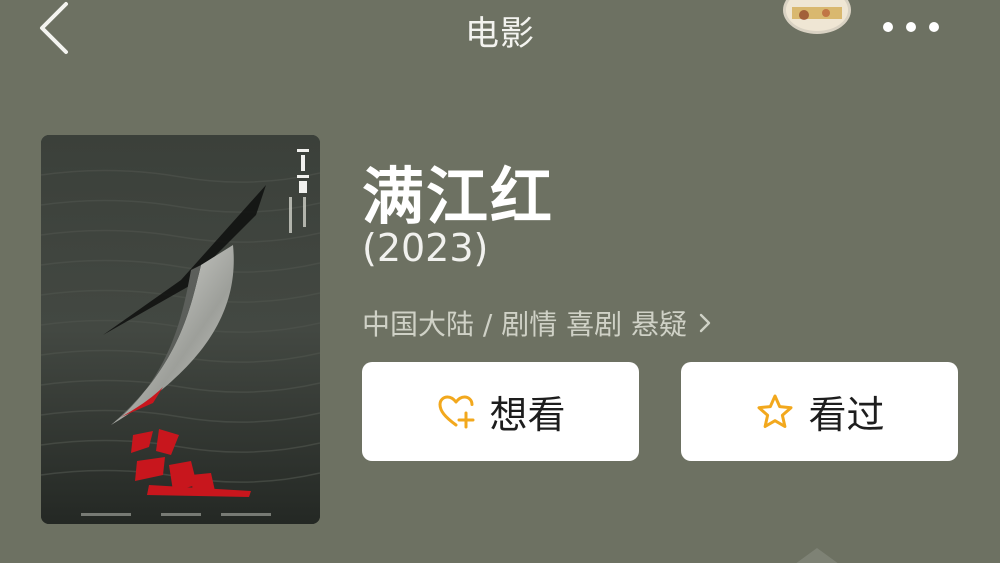 This screenshot has width=1000, height=563. I want to click on watched-label: 看过, so click(846, 415).